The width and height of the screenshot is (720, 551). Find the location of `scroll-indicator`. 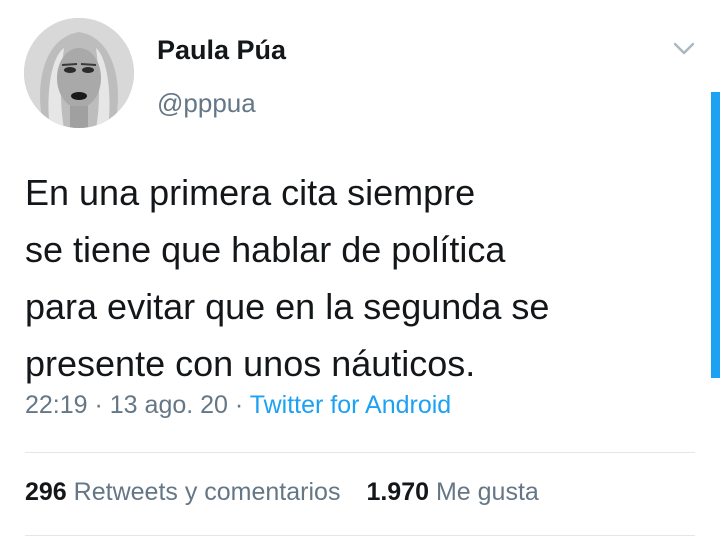

scroll-indicator is located at coordinates (715, 235).